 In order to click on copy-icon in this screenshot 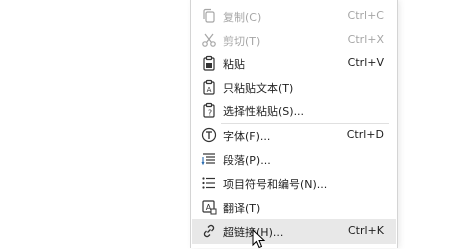, I will do `click(209, 15)`.